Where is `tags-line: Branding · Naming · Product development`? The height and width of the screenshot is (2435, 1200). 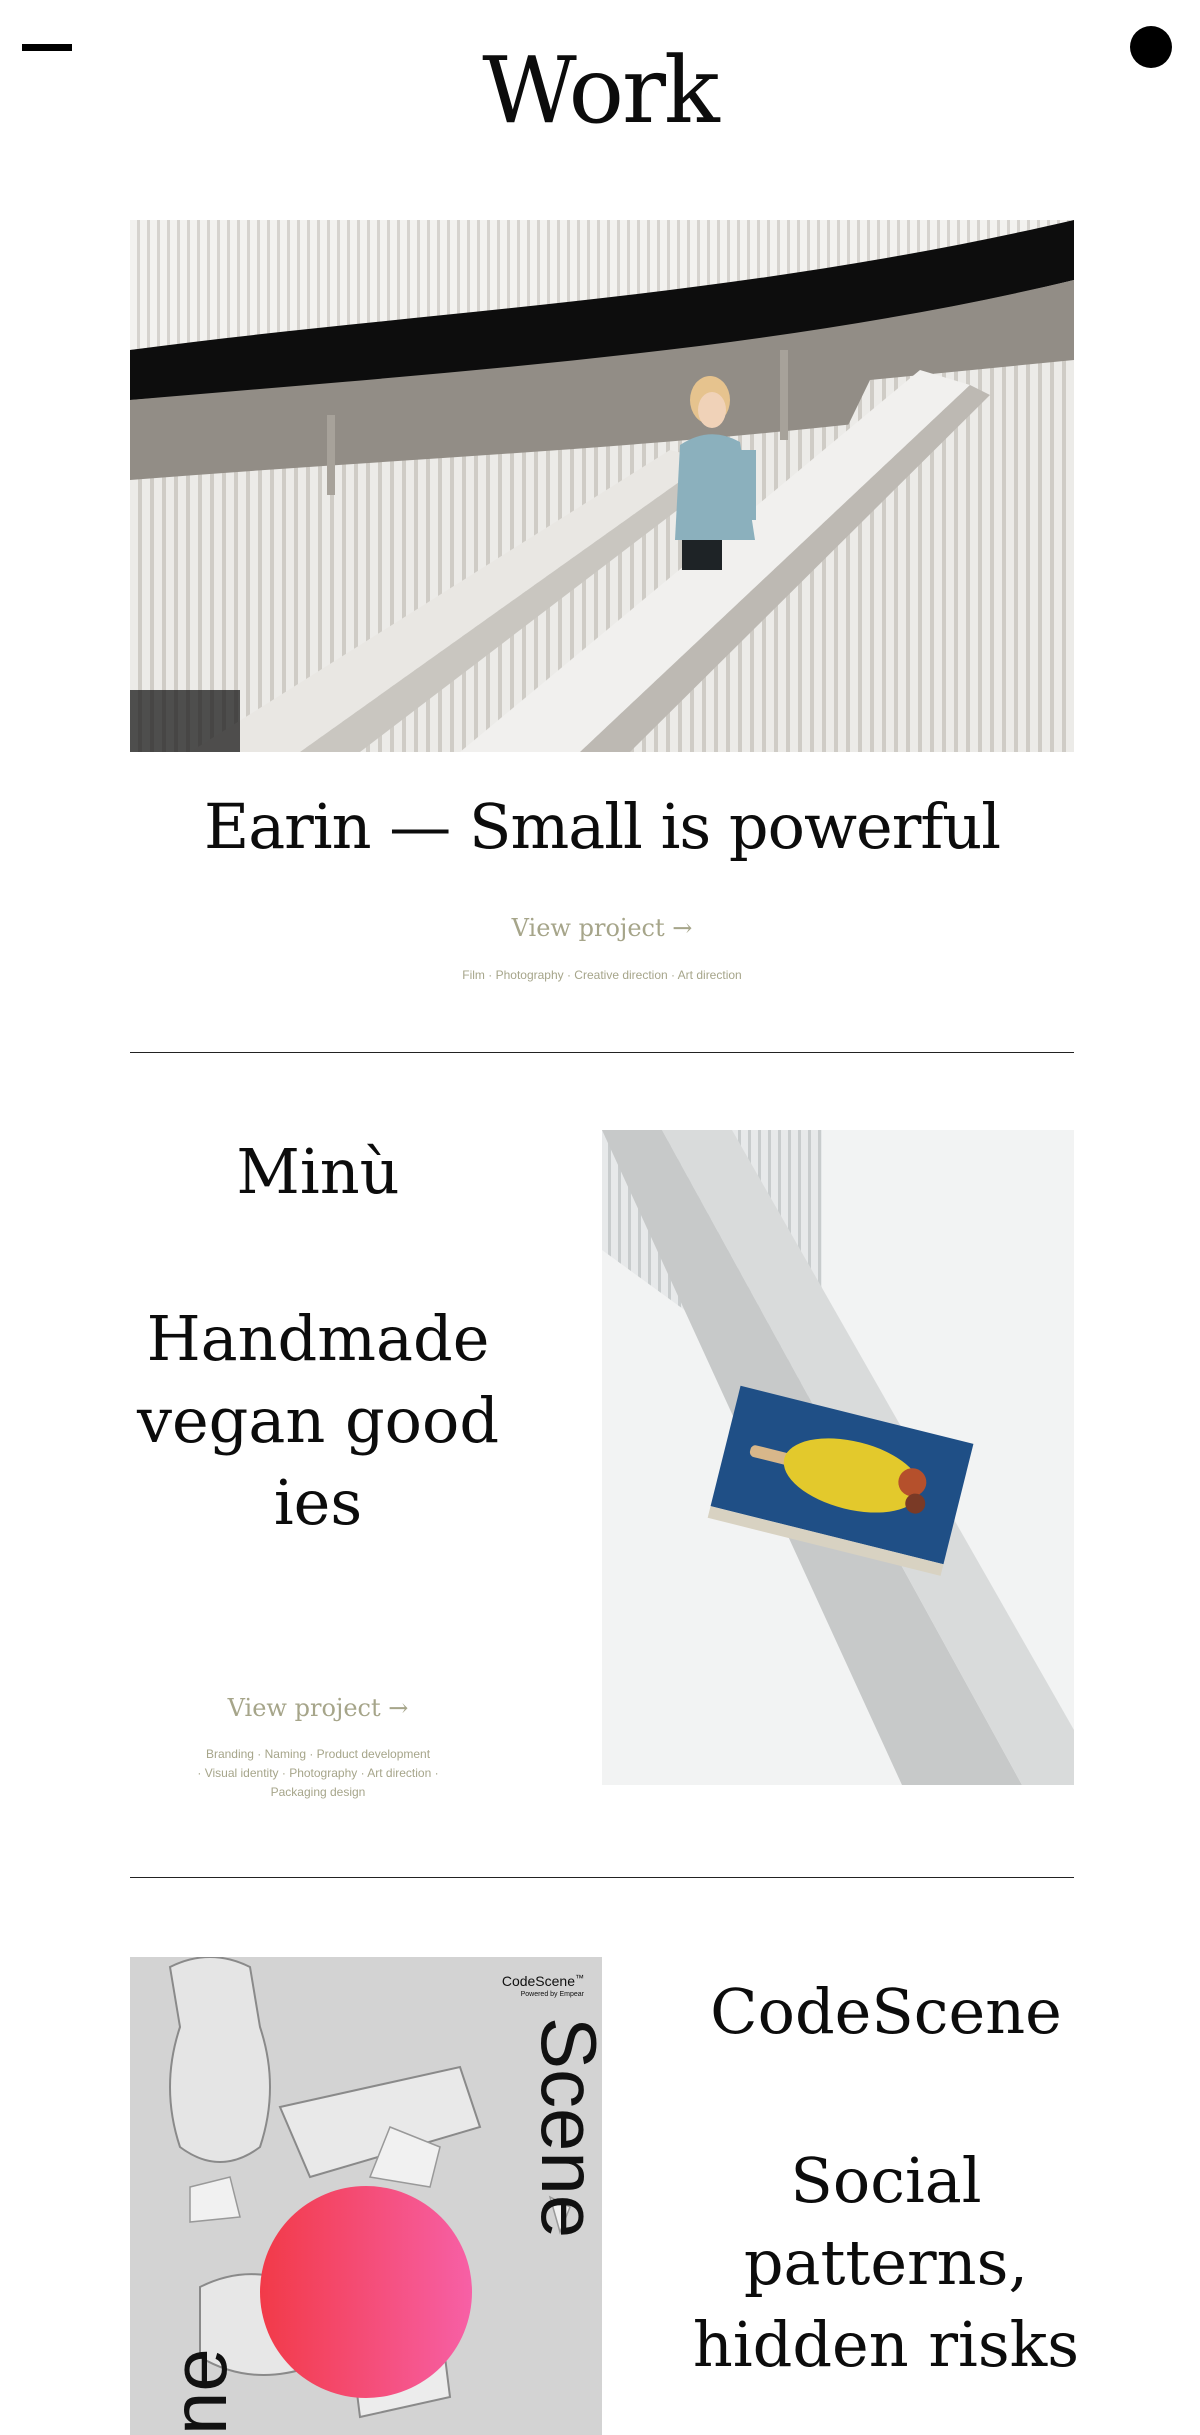 tags-line: Branding · Naming · Product development is located at coordinates (318, 1754).